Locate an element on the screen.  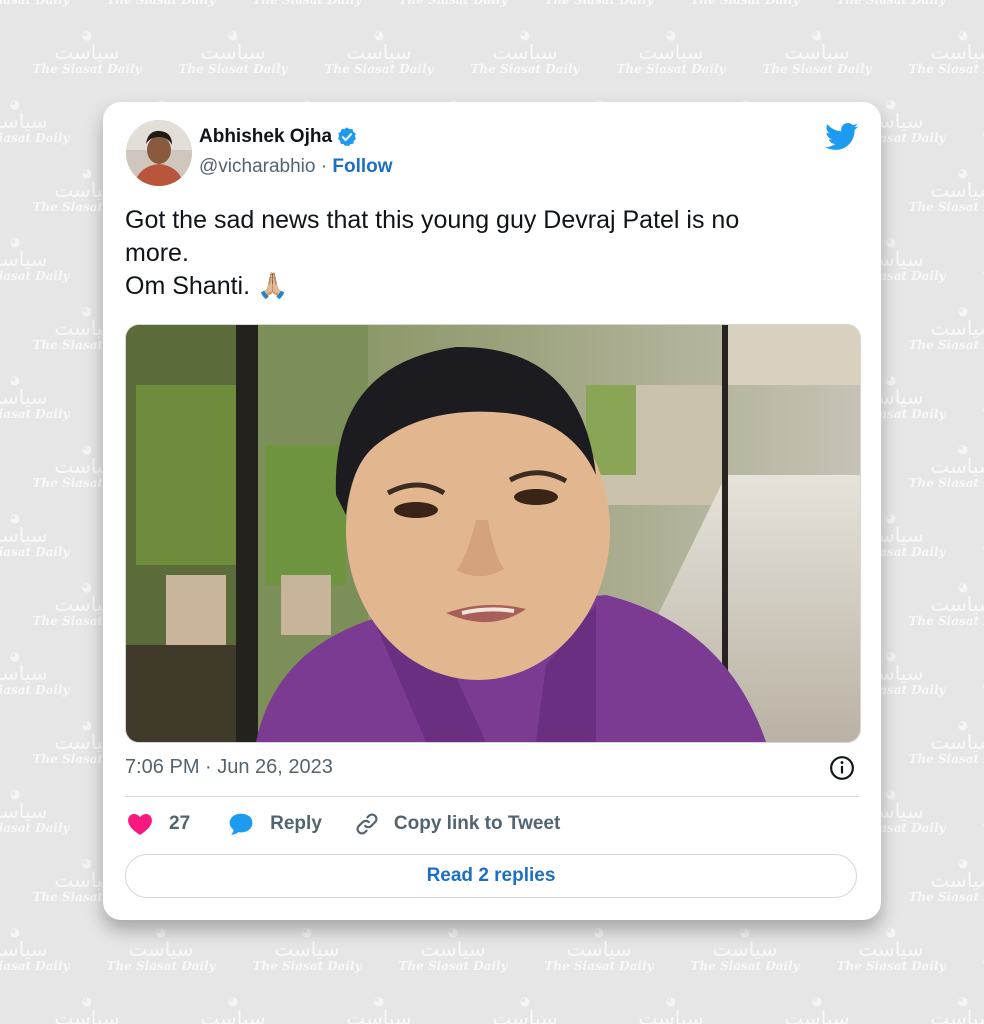
link-icon is located at coordinates (367, 824).